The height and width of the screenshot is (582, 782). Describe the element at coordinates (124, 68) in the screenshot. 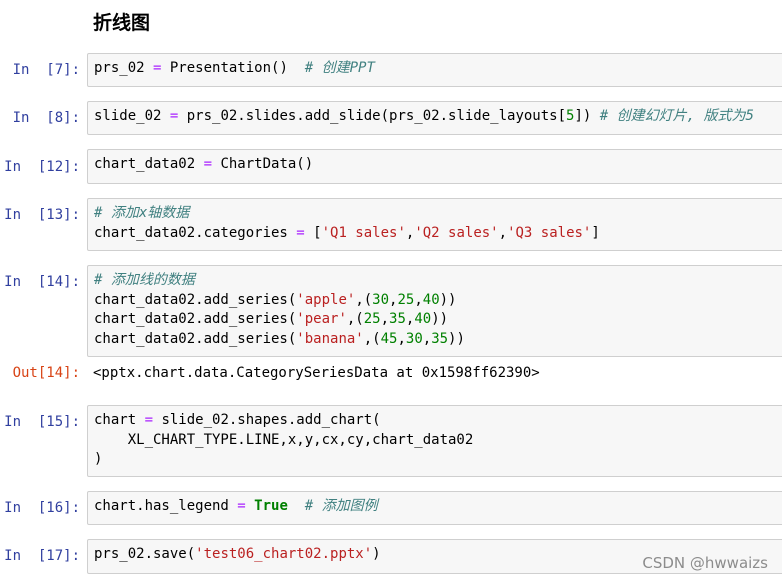

I see `code-token: prs_02` at that location.